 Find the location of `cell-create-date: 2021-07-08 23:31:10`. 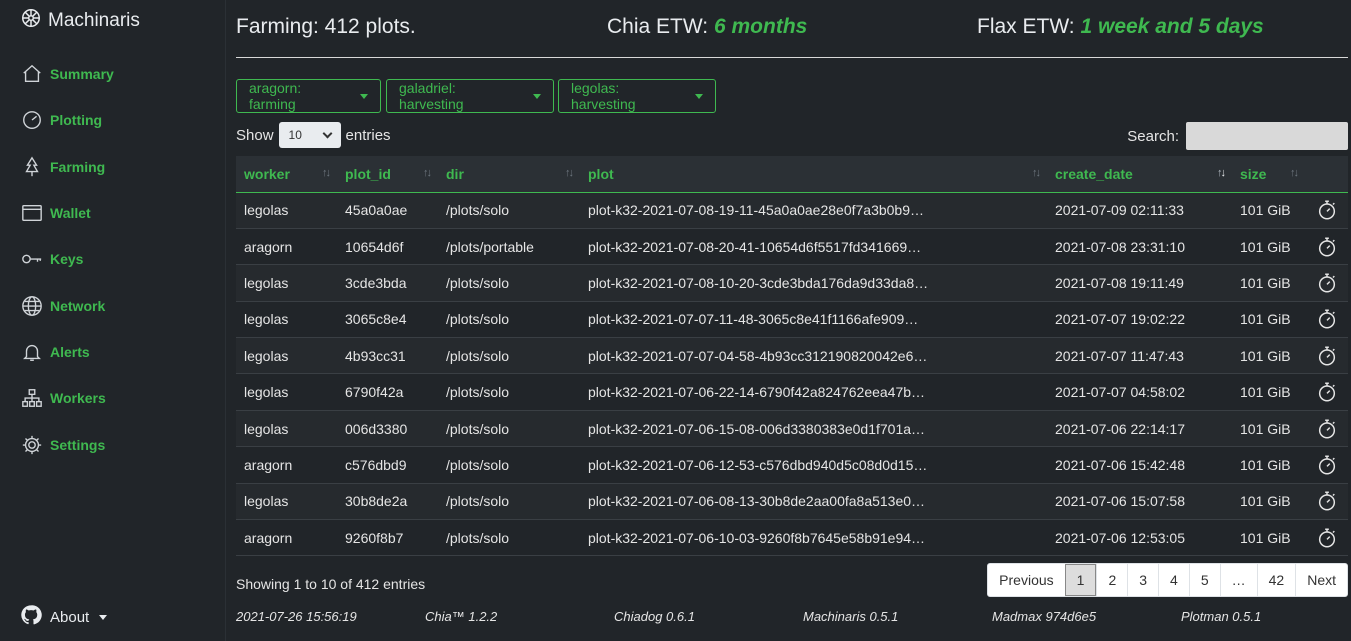

cell-create-date: 2021-07-08 23:31:10 is located at coordinates (1120, 246).